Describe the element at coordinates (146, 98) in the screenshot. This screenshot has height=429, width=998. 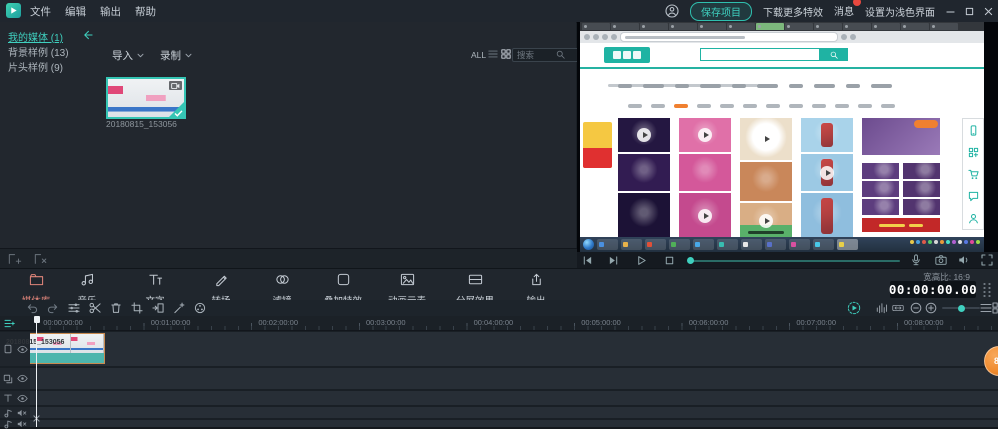
I see `media-item-thumbnail` at that location.